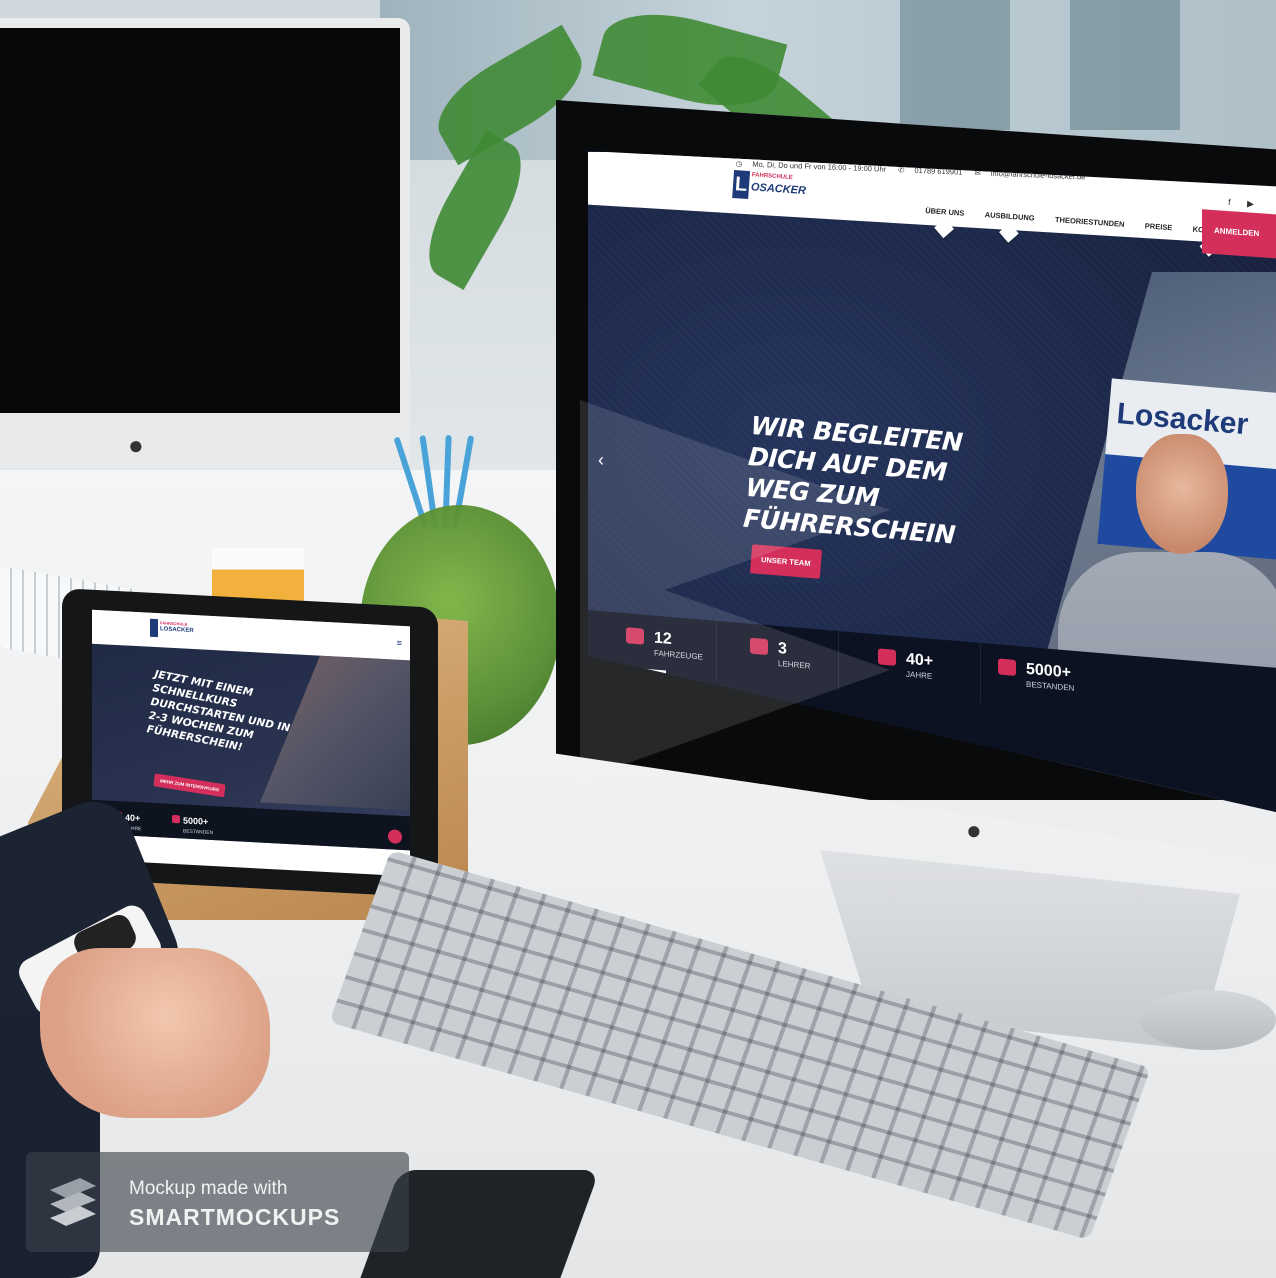 The image size is (1276, 1278). I want to click on tablet-floating-action-icon, so click(395, 836).